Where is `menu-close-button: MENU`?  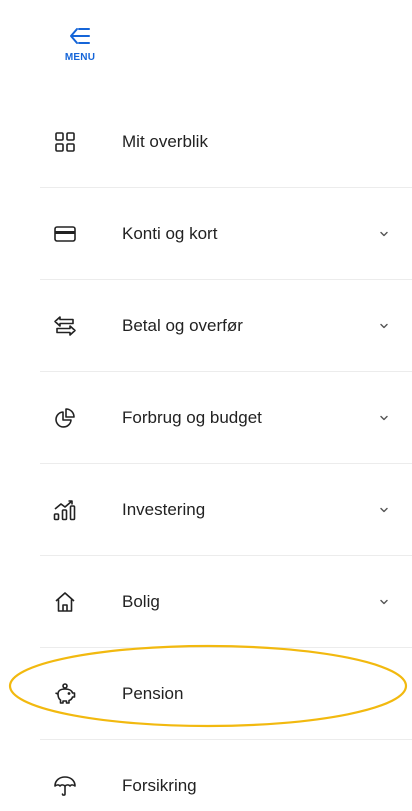
menu-close-button: MENU is located at coordinates (80, 54).